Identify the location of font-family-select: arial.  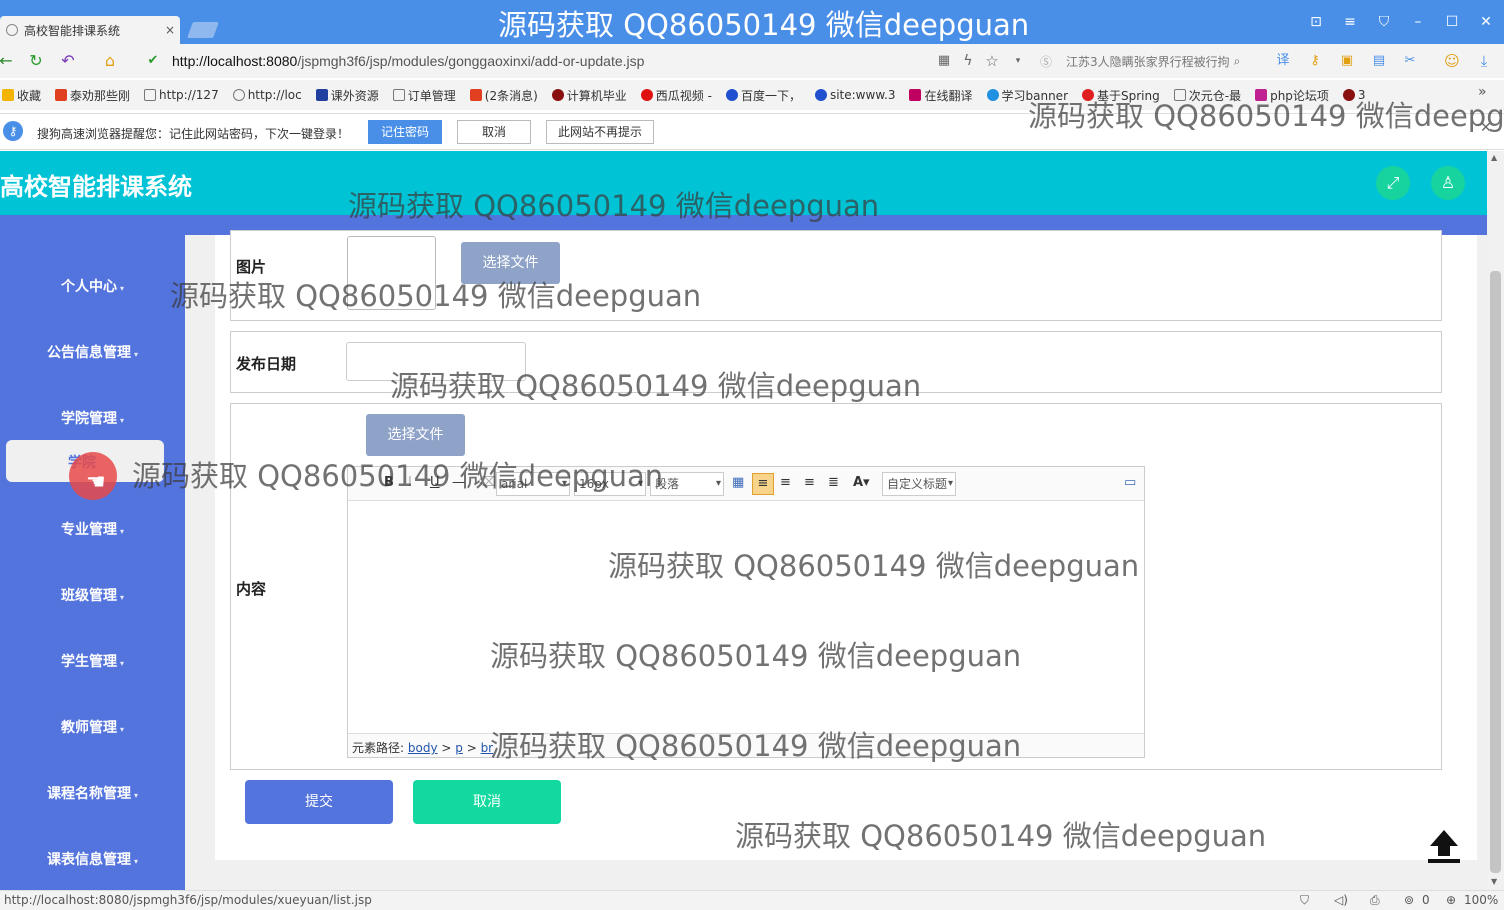
(533, 484).